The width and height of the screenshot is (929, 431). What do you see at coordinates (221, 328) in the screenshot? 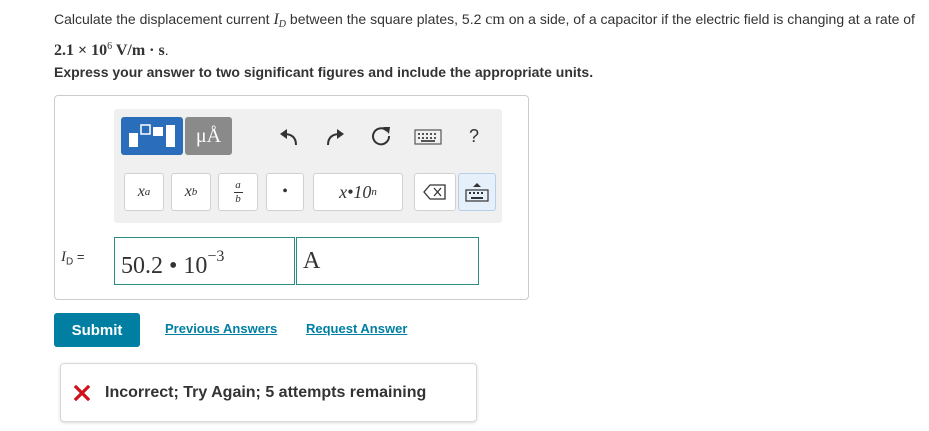
I see `previous-answers-link: Previous Answers` at bounding box center [221, 328].